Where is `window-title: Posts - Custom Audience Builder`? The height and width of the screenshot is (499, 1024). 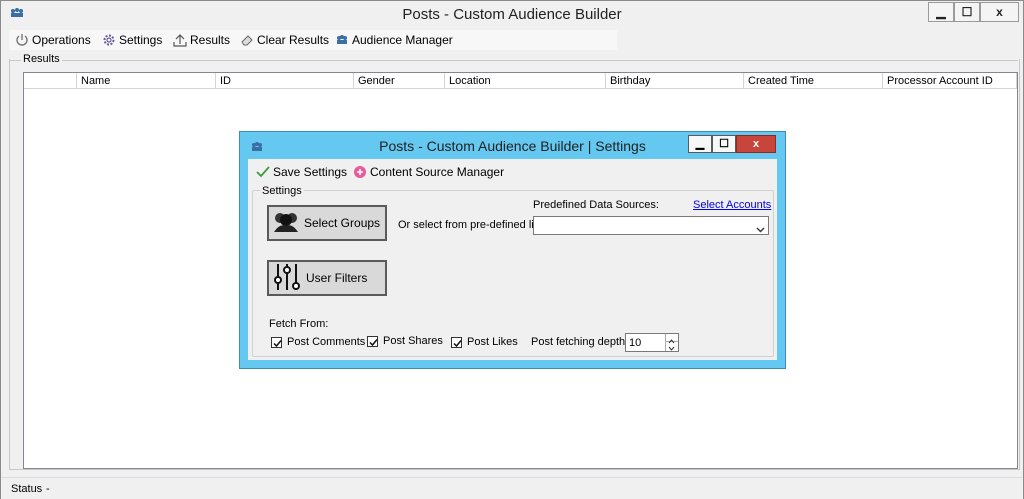 window-title: Posts - Custom Audience Builder is located at coordinates (512, 14).